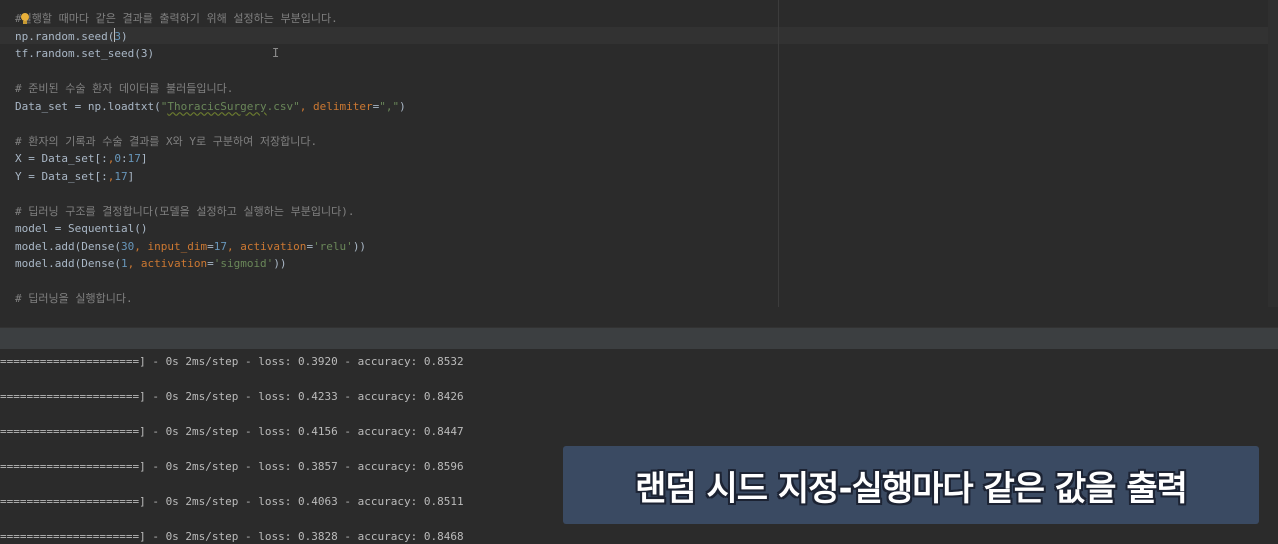 Image resolution: width=1278 pixels, height=544 pixels. What do you see at coordinates (117, 158) in the screenshot?
I see `code-token: 0` at bounding box center [117, 158].